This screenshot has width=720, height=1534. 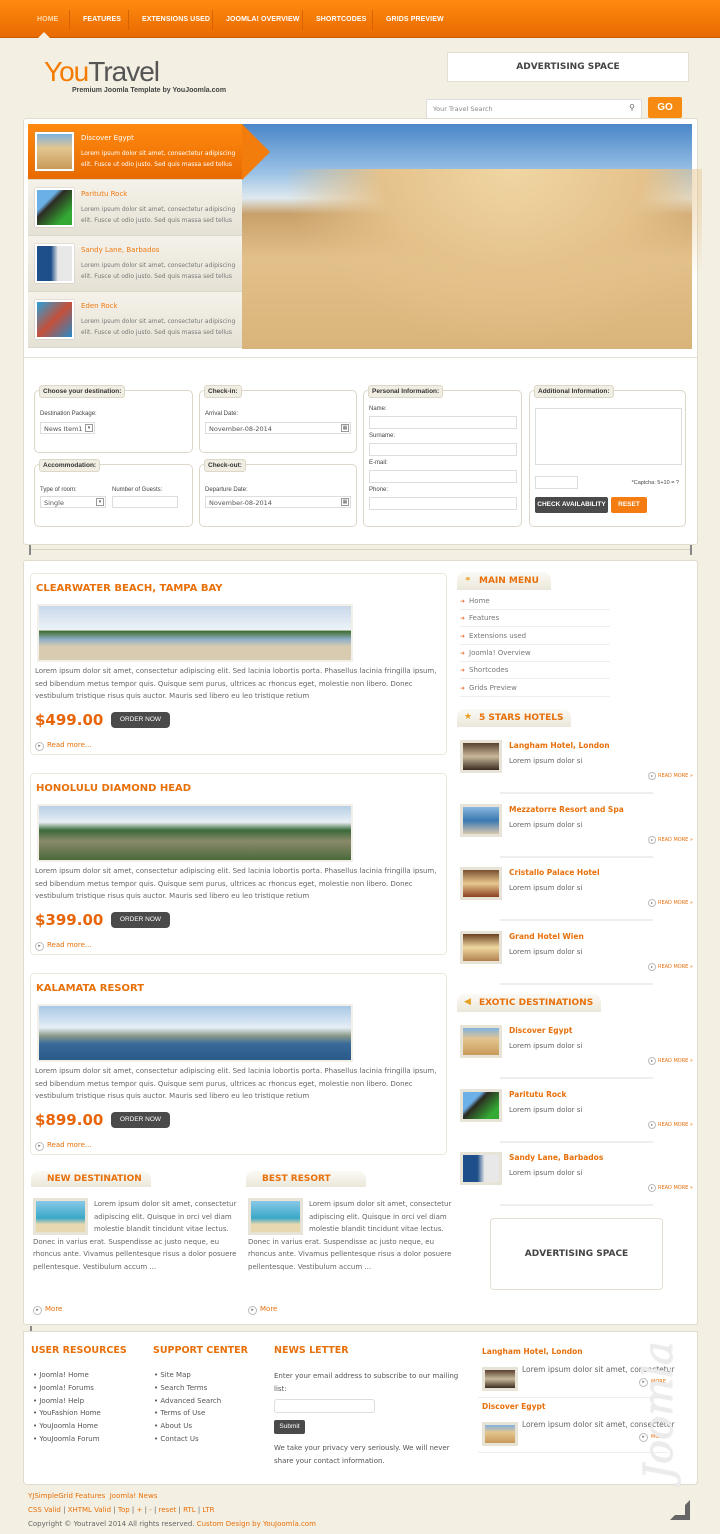 What do you see at coordinates (289, 1427) in the screenshot?
I see `newsletter-submit-button: Submit` at bounding box center [289, 1427].